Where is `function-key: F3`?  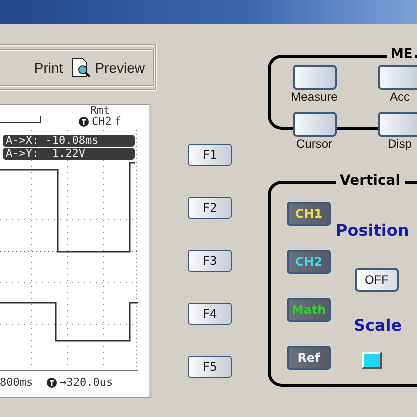
function-key: F3 is located at coordinates (210, 261).